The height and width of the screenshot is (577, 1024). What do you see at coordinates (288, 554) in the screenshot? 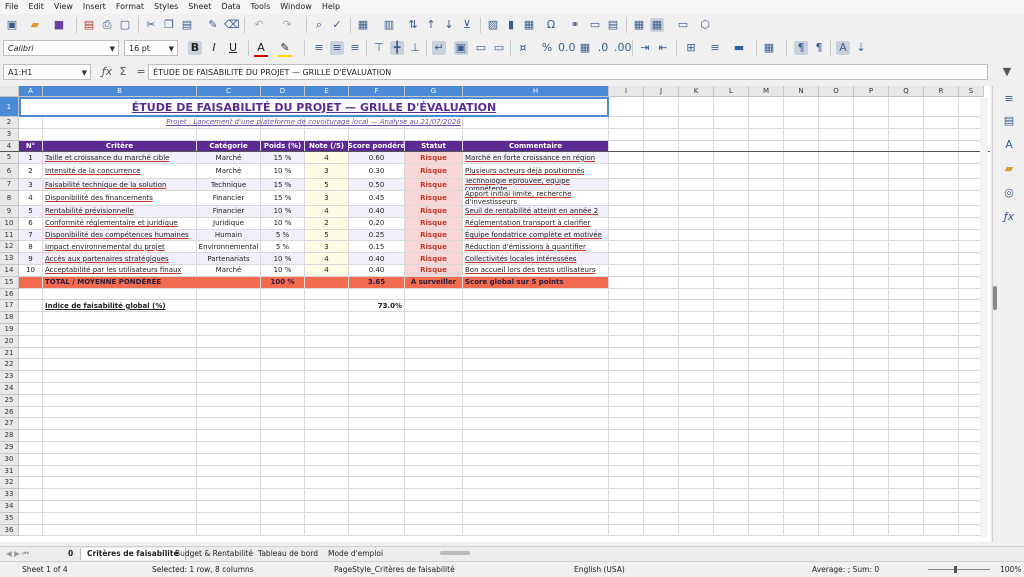
I see `tab-tableau: Tableau de bord` at bounding box center [288, 554].